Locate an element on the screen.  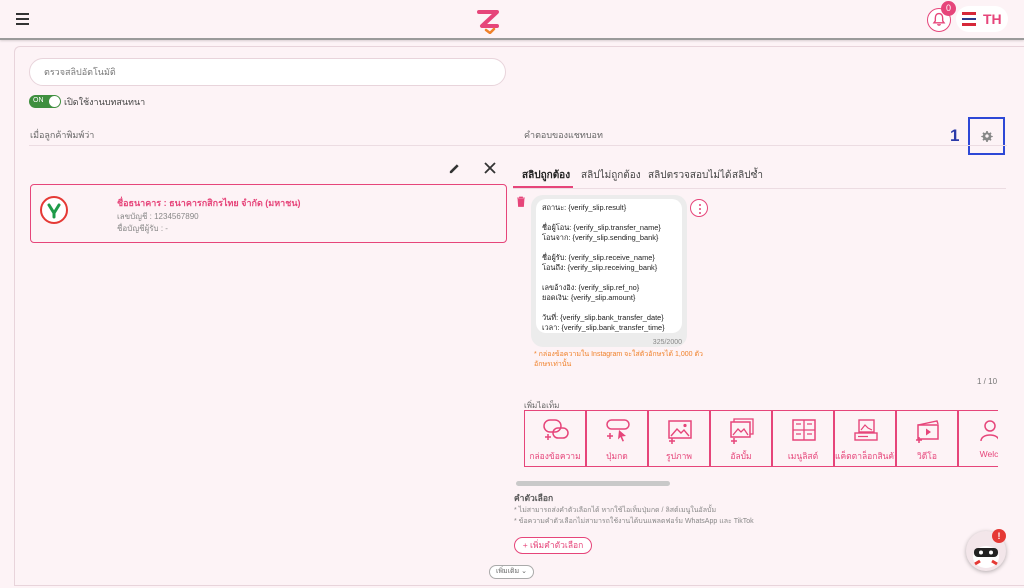
add-image-button: รูปภาพ is located at coordinates (679, 438).